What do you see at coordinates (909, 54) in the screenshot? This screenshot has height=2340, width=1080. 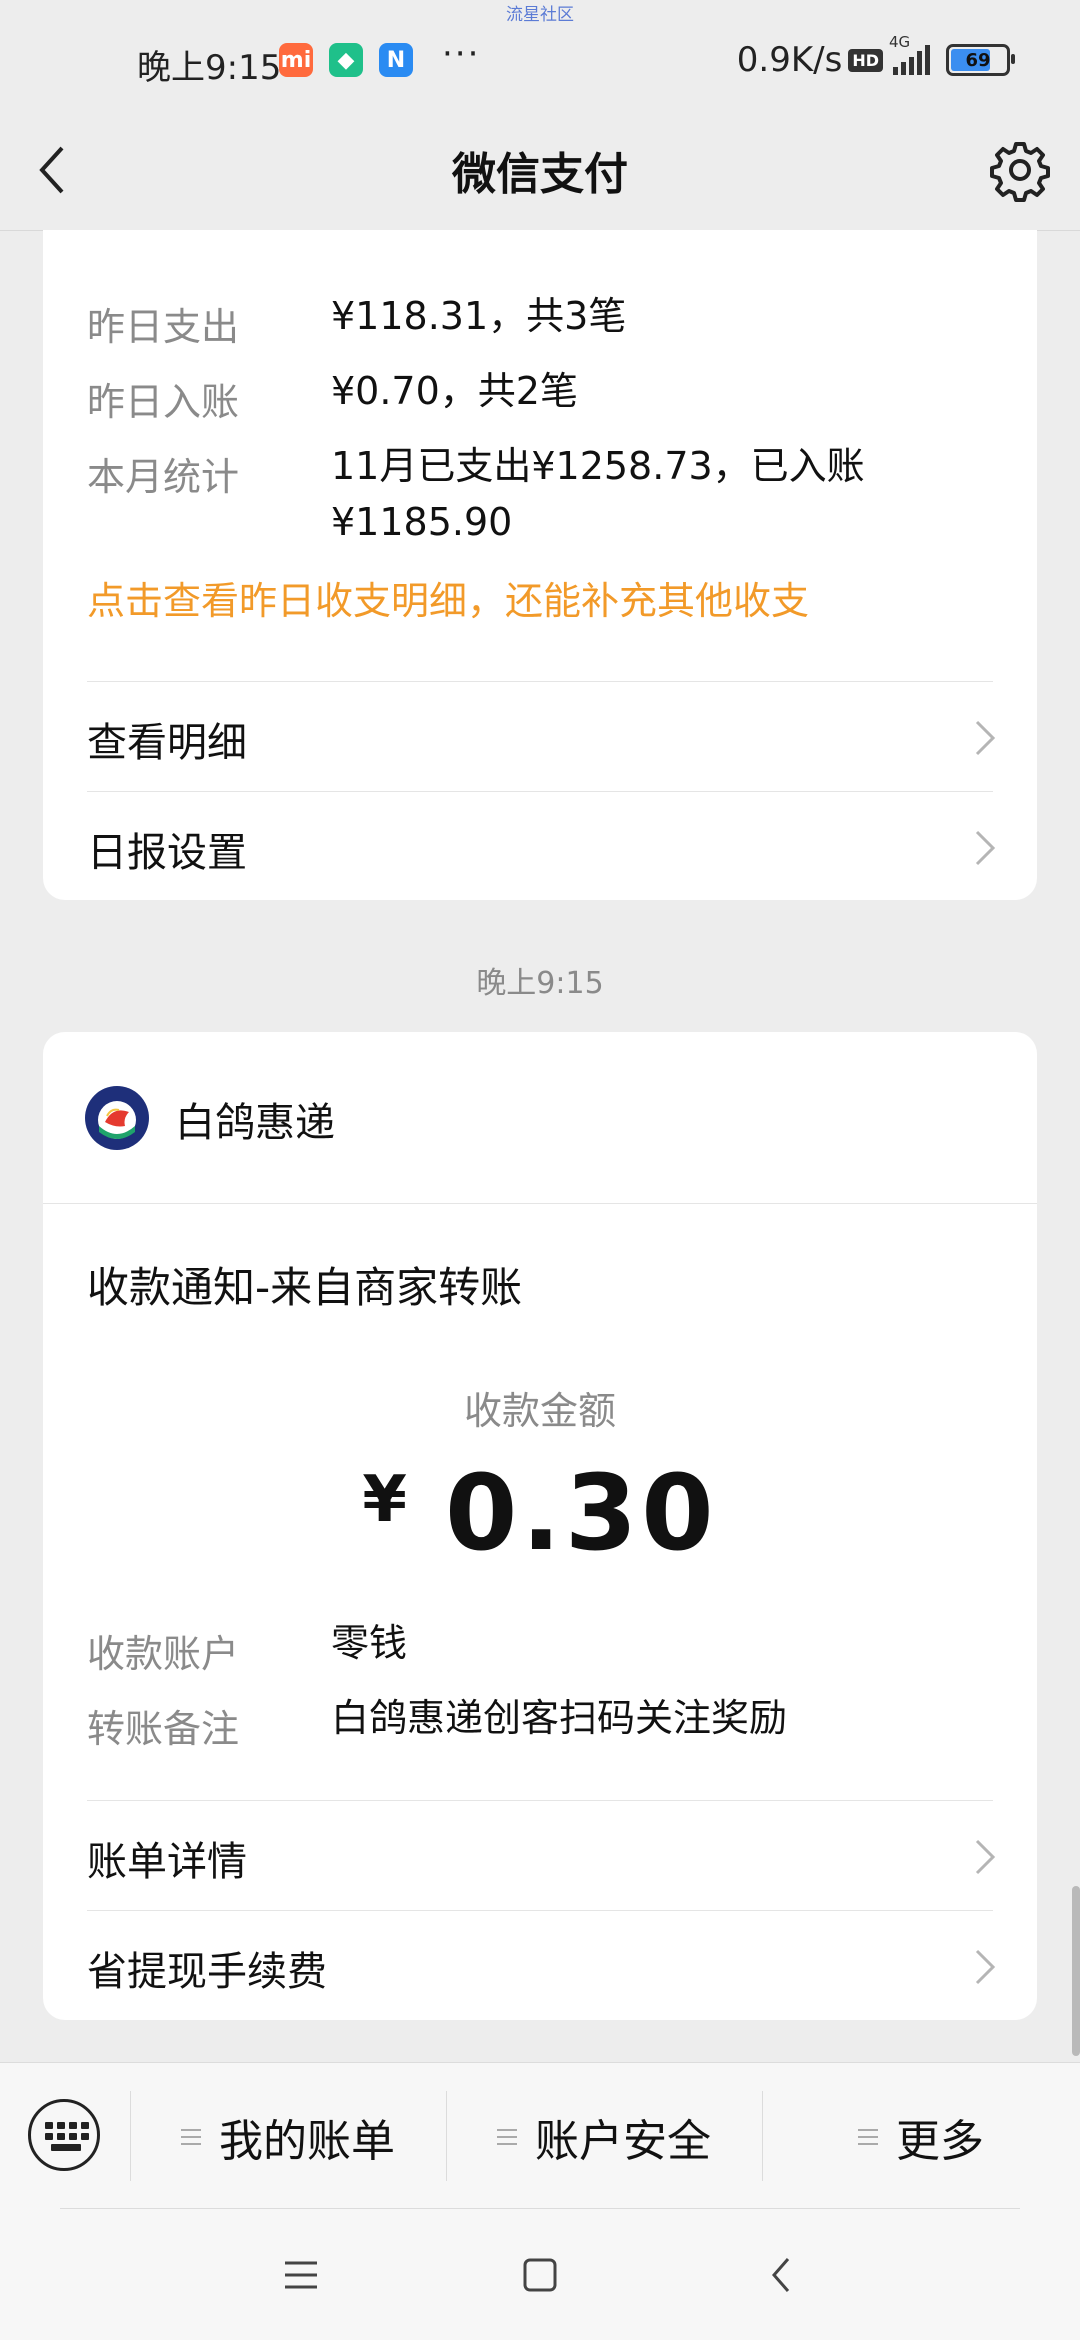 I see `signal-icon: 4G` at bounding box center [909, 54].